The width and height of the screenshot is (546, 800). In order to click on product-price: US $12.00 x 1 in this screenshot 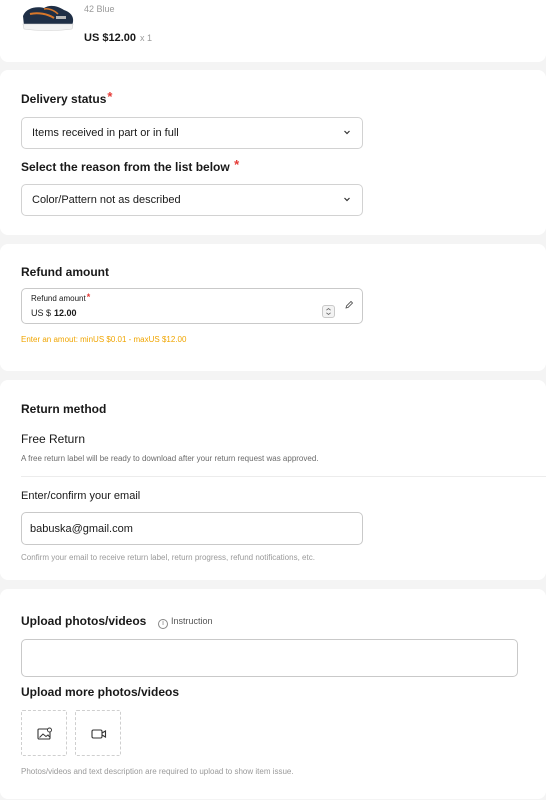, I will do `click(118, 38)`.